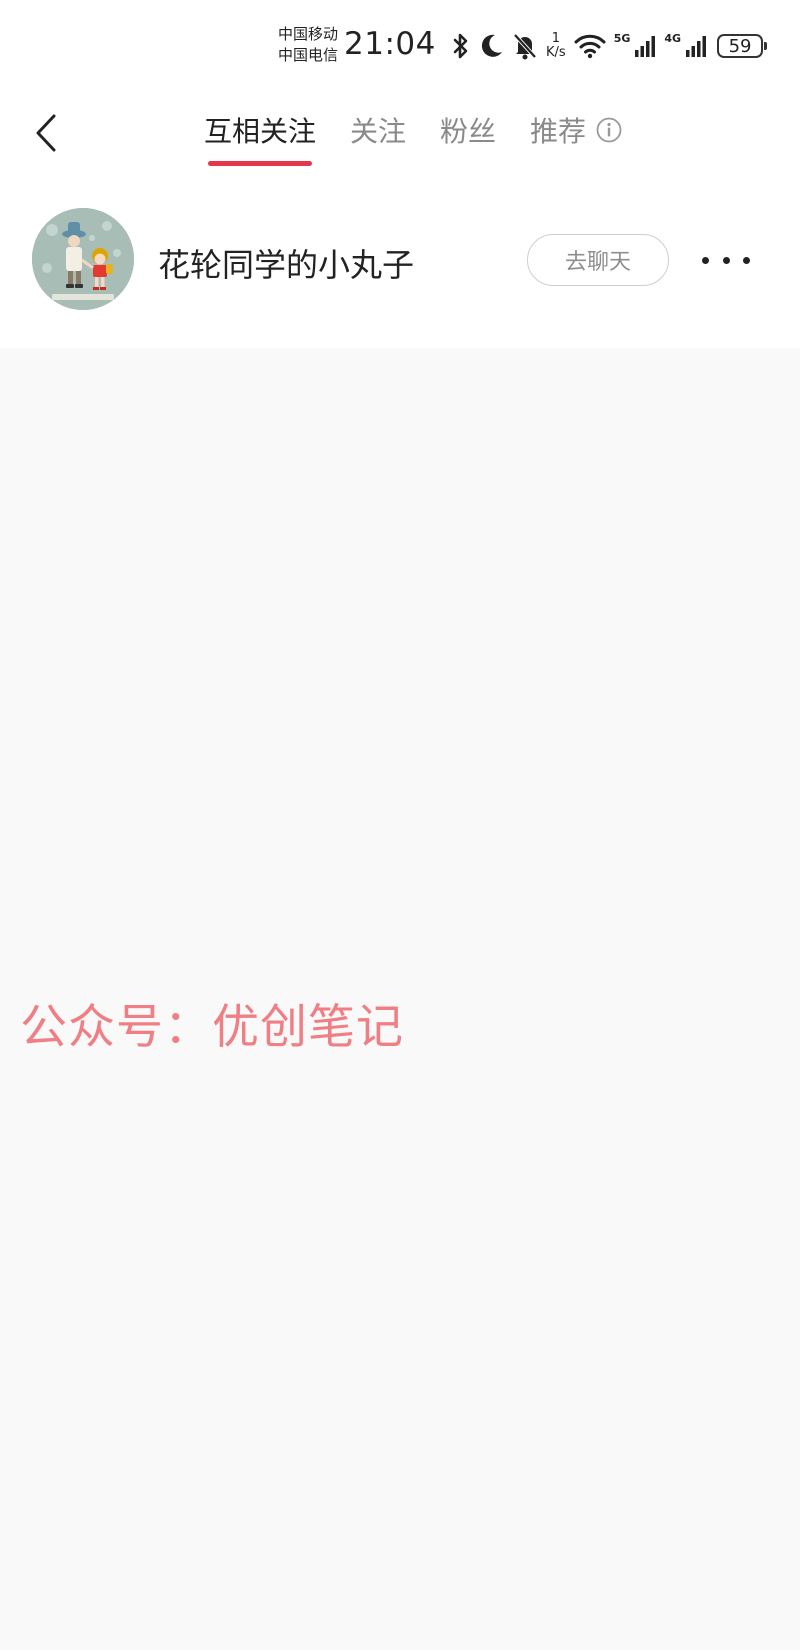 The width and height of the screenshot is (800, 1650). I want to click on tab-fans: 粉丝, so click(468, 130).